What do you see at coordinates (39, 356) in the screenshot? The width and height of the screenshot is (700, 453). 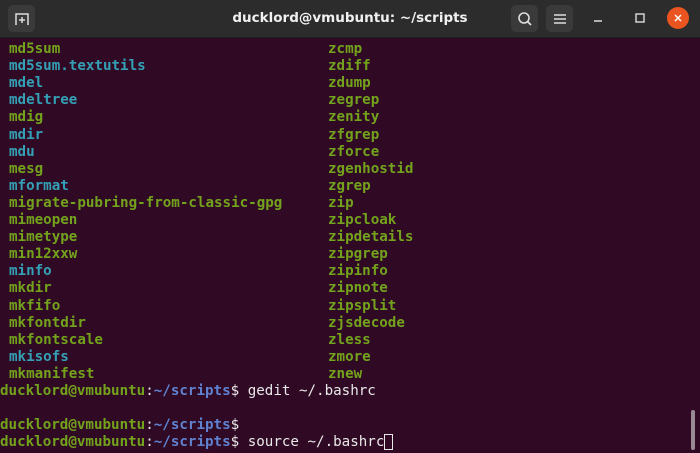 I see `file-entry: mkisofs` at bounding box center [39, 356].